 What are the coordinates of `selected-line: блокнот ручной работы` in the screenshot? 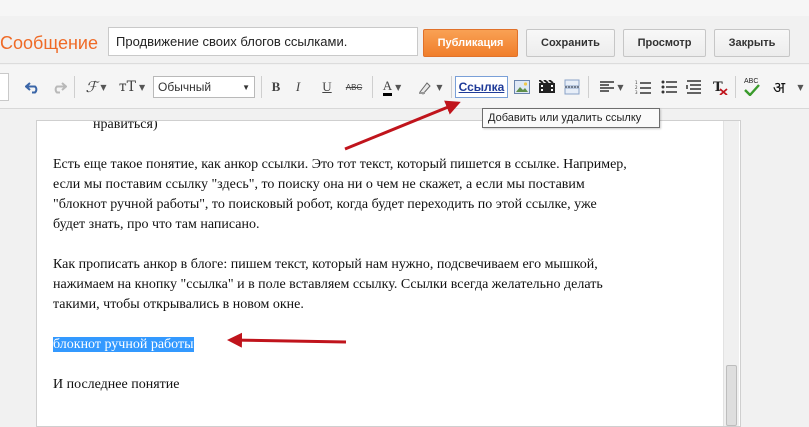 It's located at (383, 345).